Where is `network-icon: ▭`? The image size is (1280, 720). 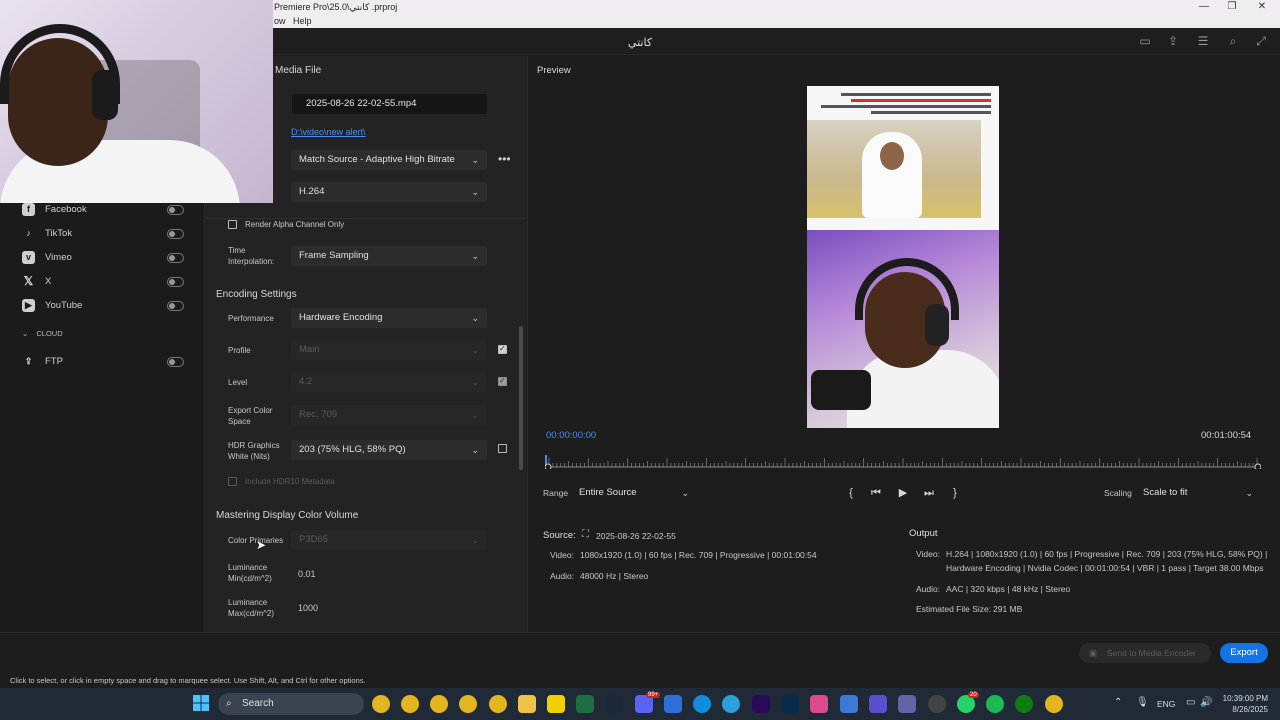
network-icon: ▭ is located at coordinates (1190, 702).